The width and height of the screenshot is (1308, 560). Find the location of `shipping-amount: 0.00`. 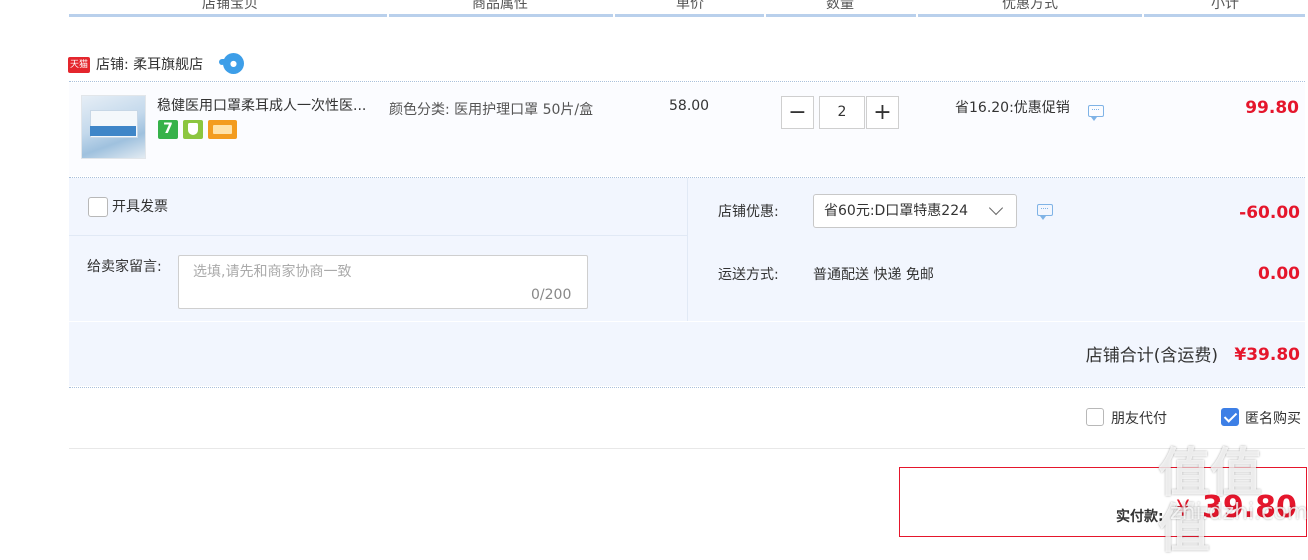

shipping-amount: 0.00 is located at coordinates (1279, 274).